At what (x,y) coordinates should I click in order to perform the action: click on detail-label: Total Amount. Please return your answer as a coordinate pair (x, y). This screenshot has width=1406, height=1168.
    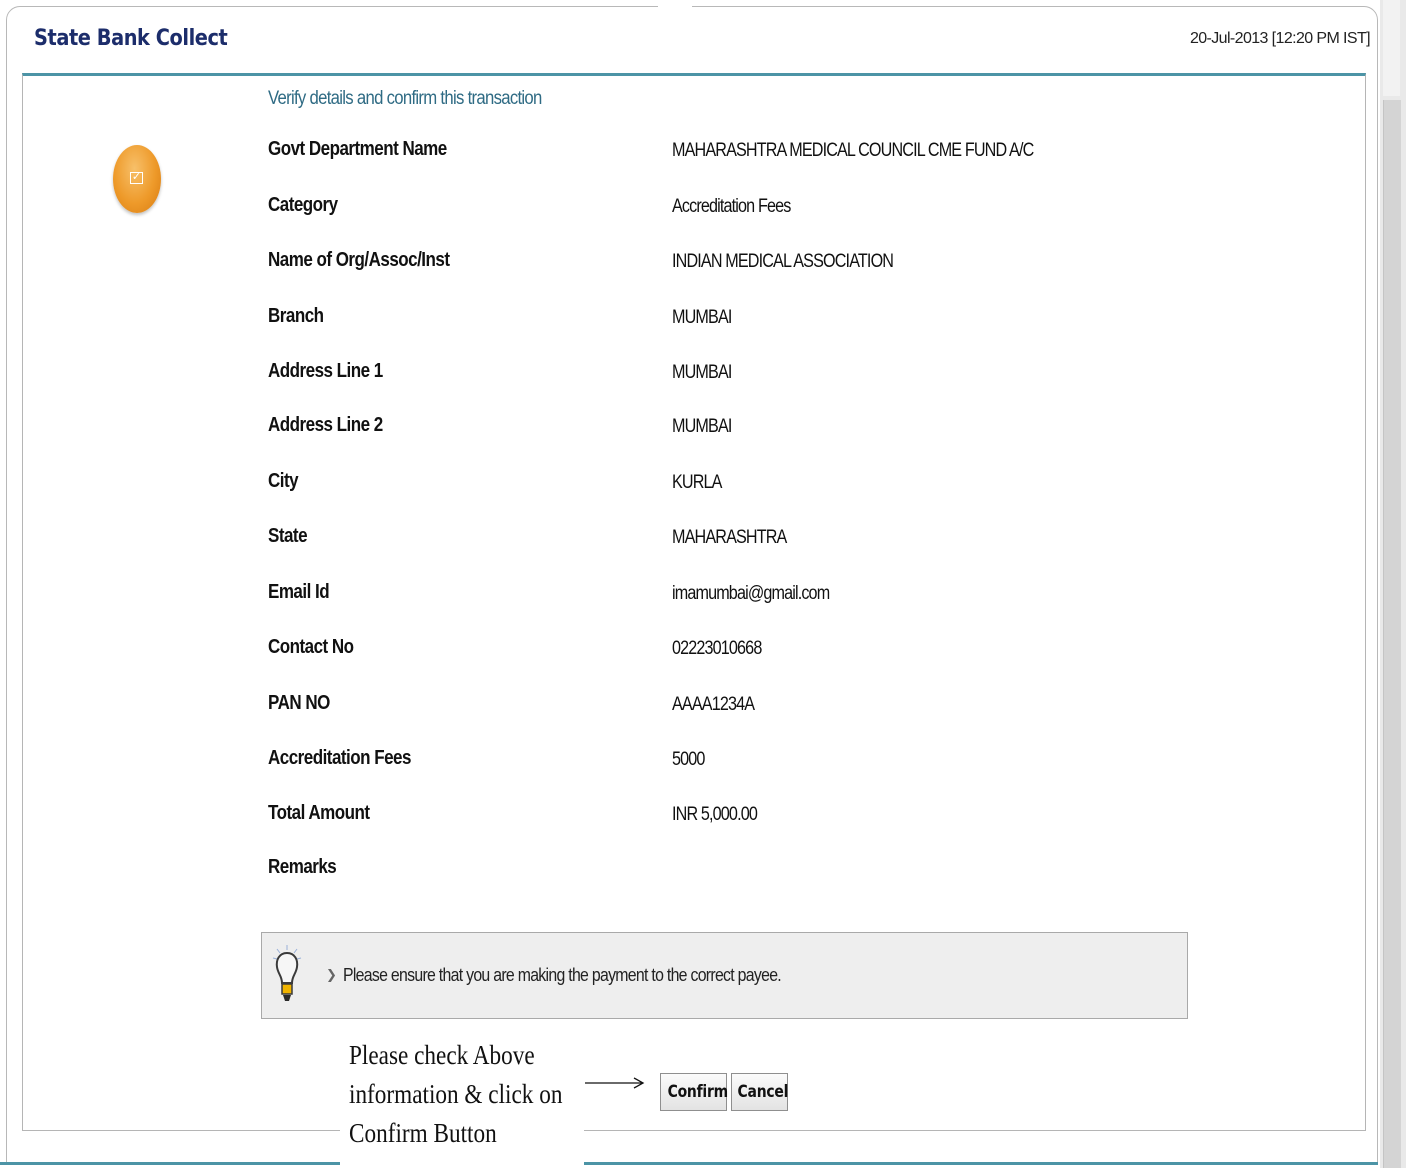
    Looking at the image, I should click on (319, 813).